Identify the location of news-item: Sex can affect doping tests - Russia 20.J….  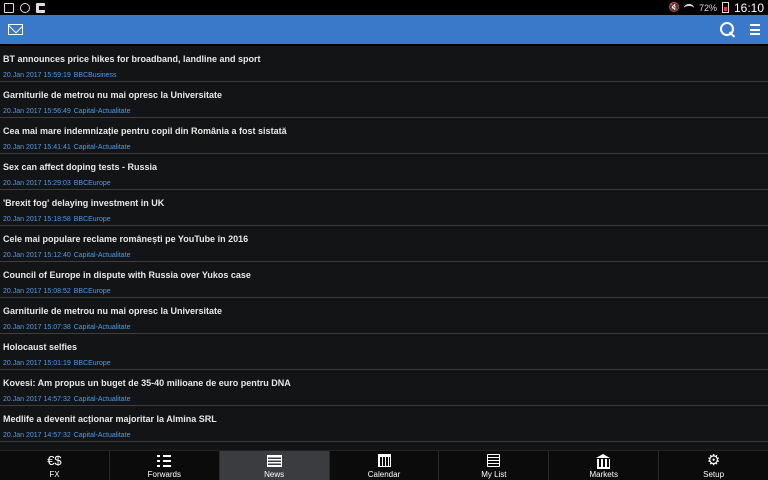
(384, 172).